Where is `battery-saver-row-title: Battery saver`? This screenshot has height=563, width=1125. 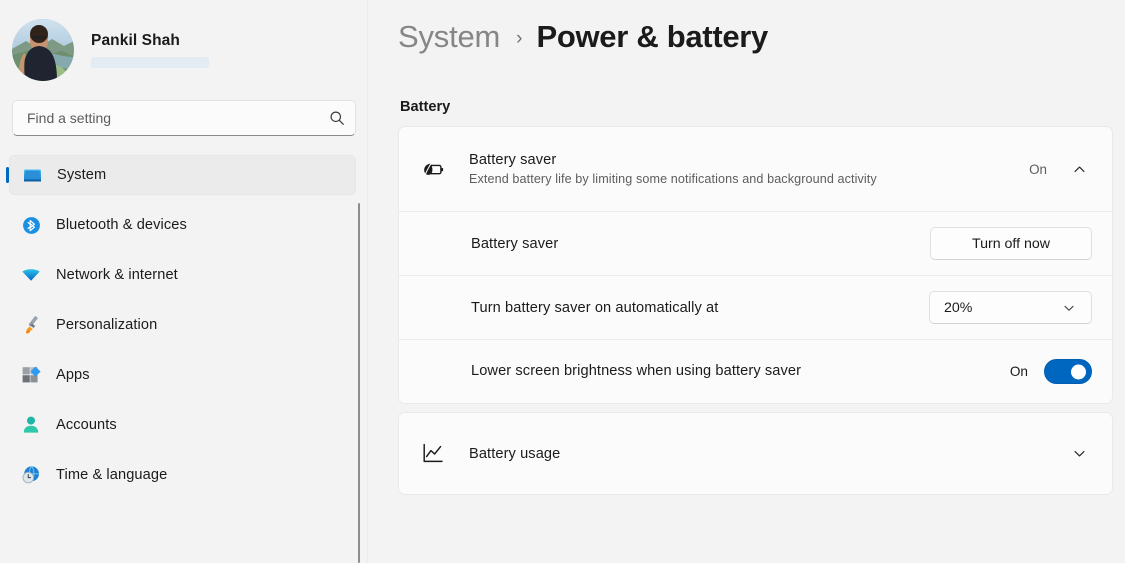 battery-saver-row-title: Battery saver is located at coordinates (515, 243).